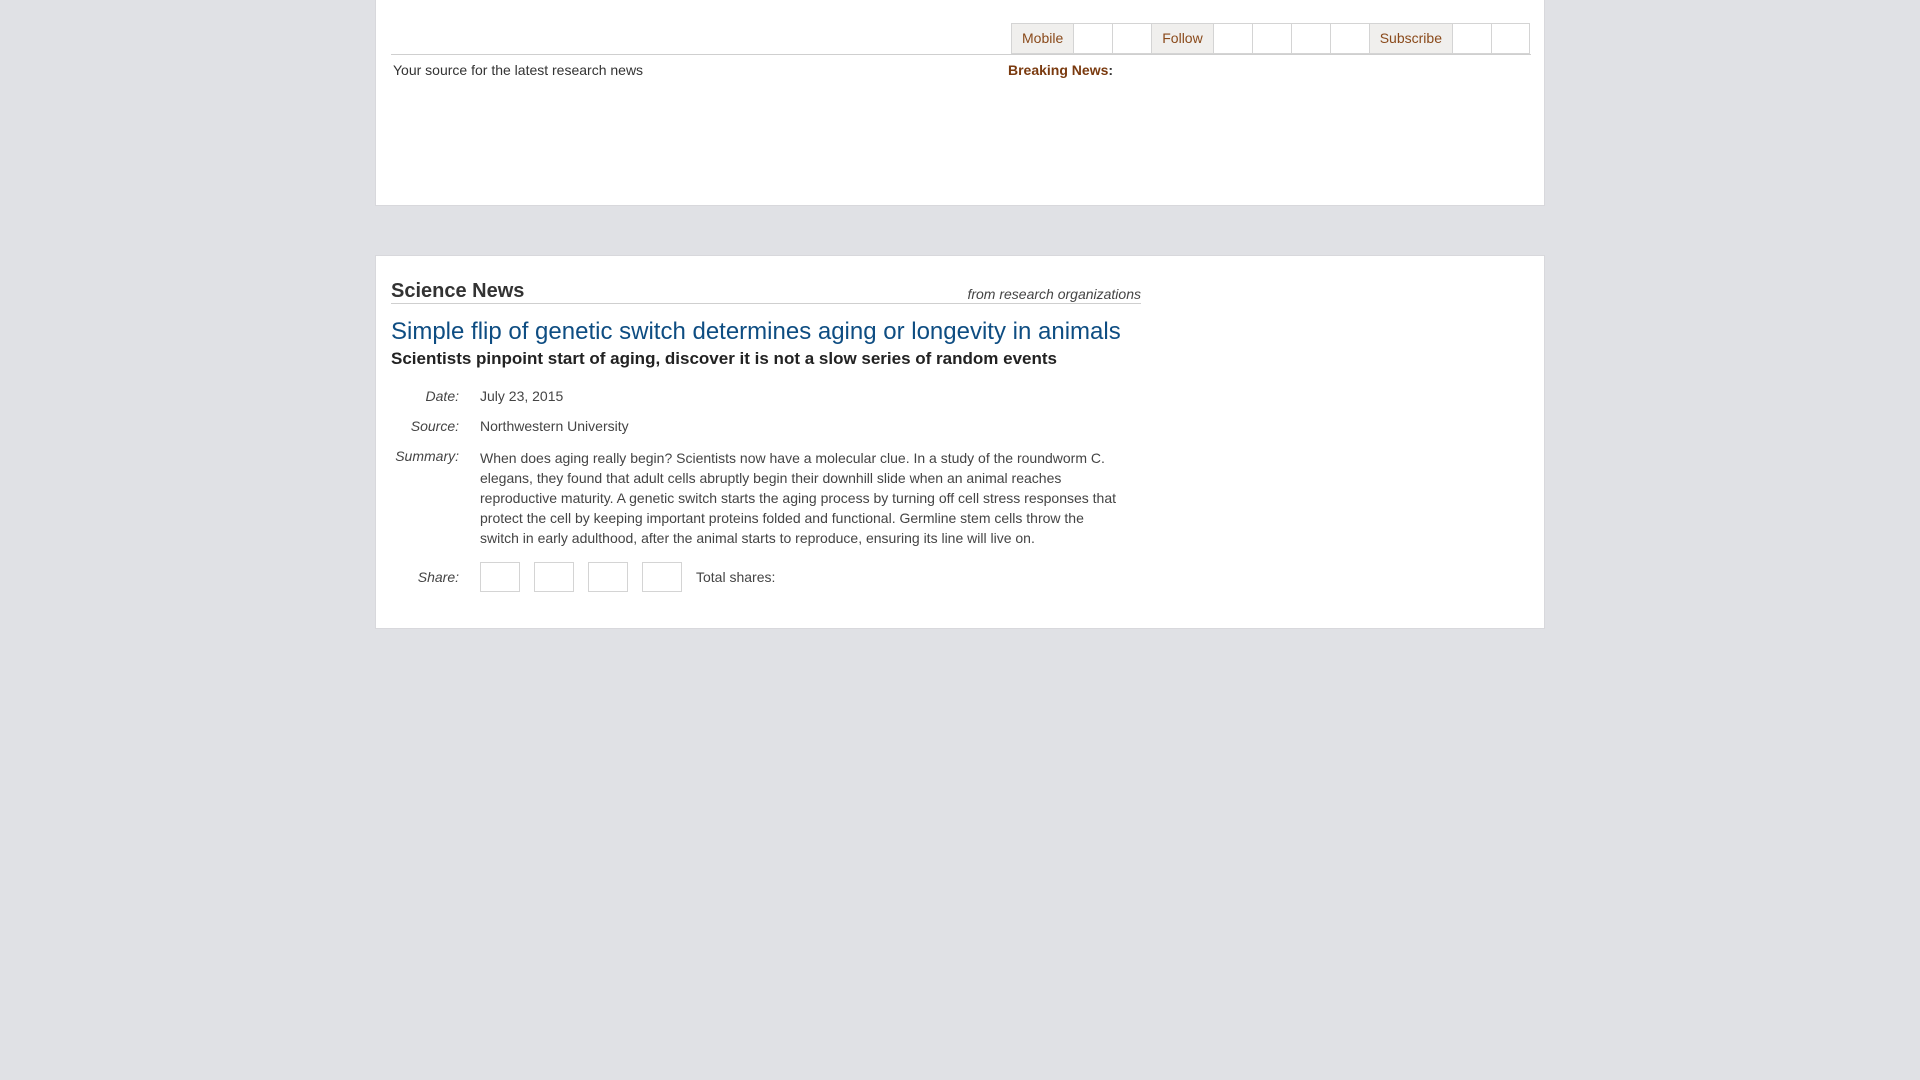 The height and width of the screenshot is (1080, 1920). I want to click on share-row: Total shares:, so click(627, 577).